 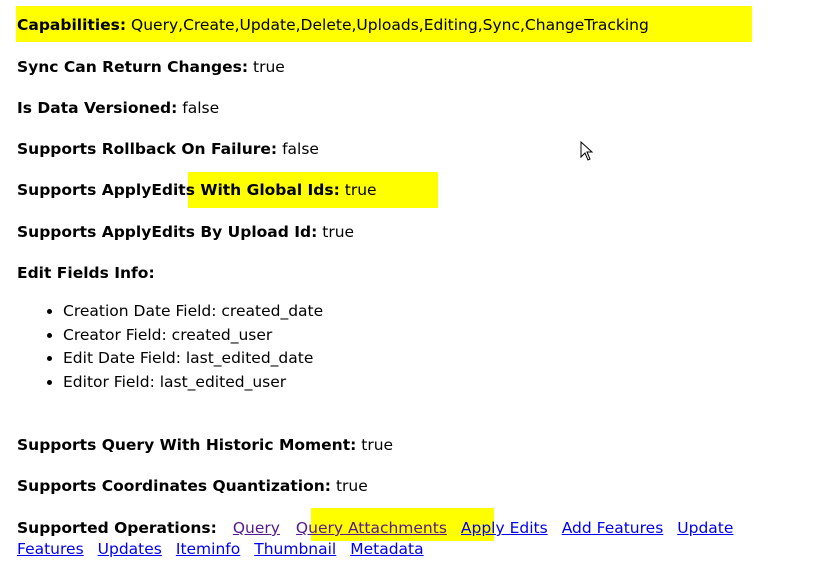 I want to click on property-row: Sync Can Return Changes: true, so click(x=151, y=67).